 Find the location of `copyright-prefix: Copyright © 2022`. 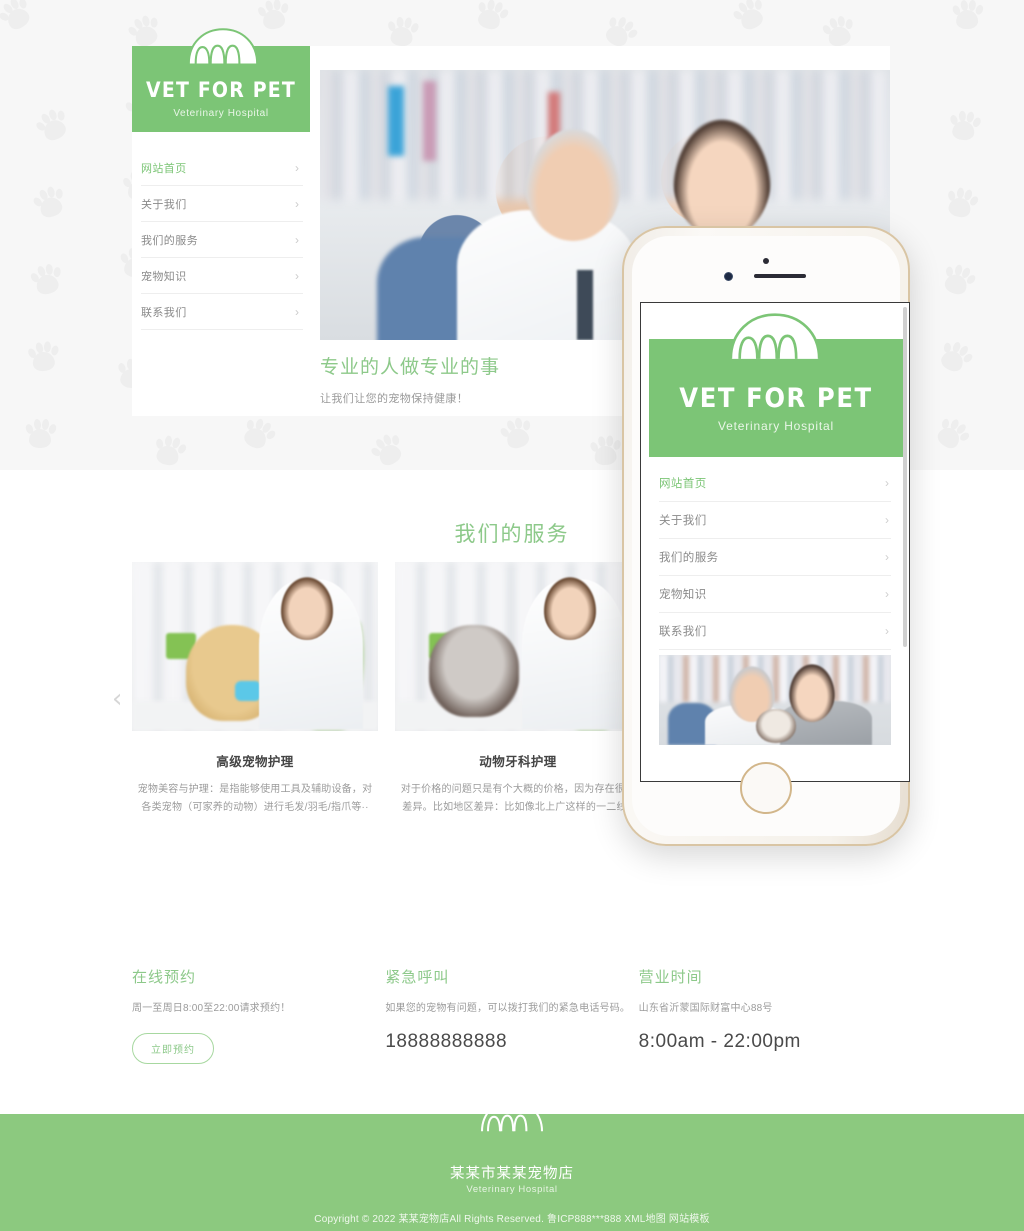

copyright-prefix: Copyright © 2022 is located at coordinates (356, 1219).